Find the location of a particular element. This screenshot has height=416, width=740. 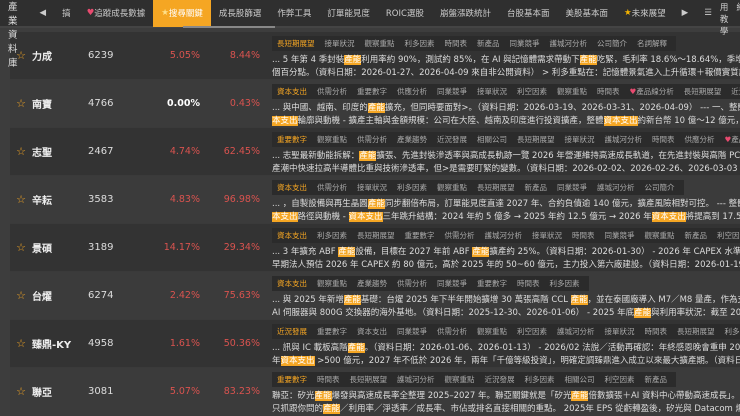

stock-name: 景碩 is located at coordinates (60, 247).